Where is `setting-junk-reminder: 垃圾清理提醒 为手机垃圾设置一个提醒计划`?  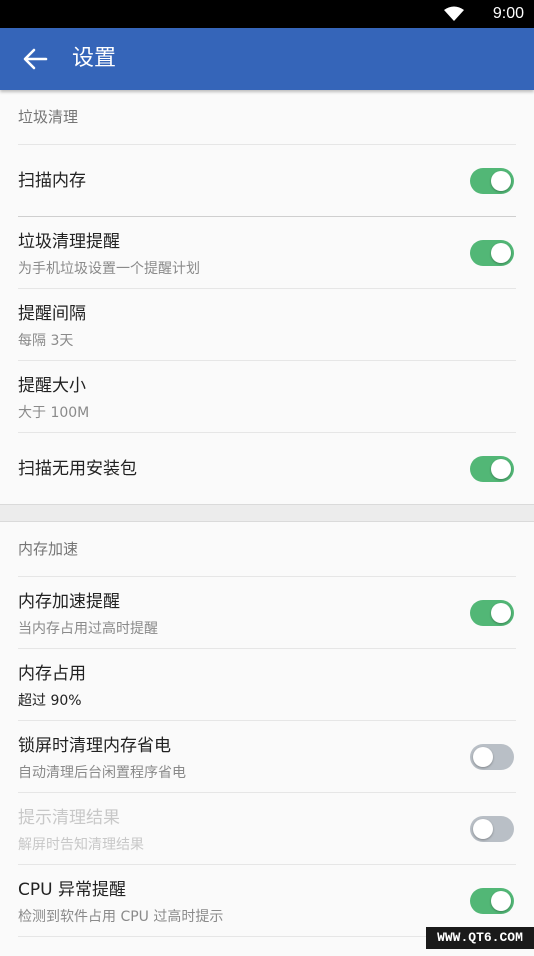
setting-junk-reminder: 垃圾清理提醒 为手机垃圾设置一个提醒计划 is located at coordinates (267, 252).